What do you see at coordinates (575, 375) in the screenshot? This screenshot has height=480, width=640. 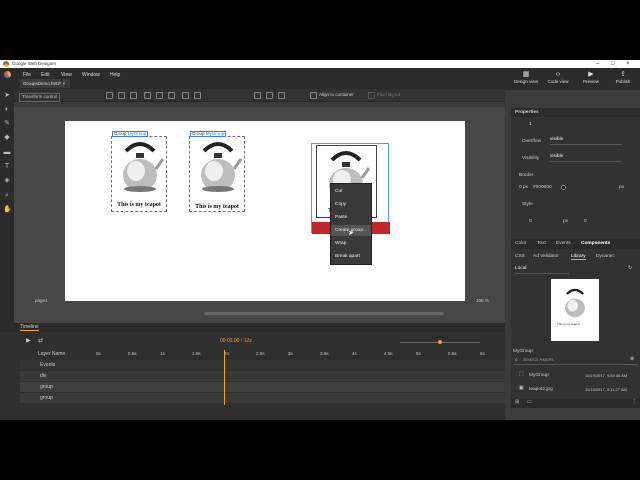 I see `asset-row: ⬚ MyGroup 11/19/2017, 9:59:08 AM` at bounding box center [575, 375].